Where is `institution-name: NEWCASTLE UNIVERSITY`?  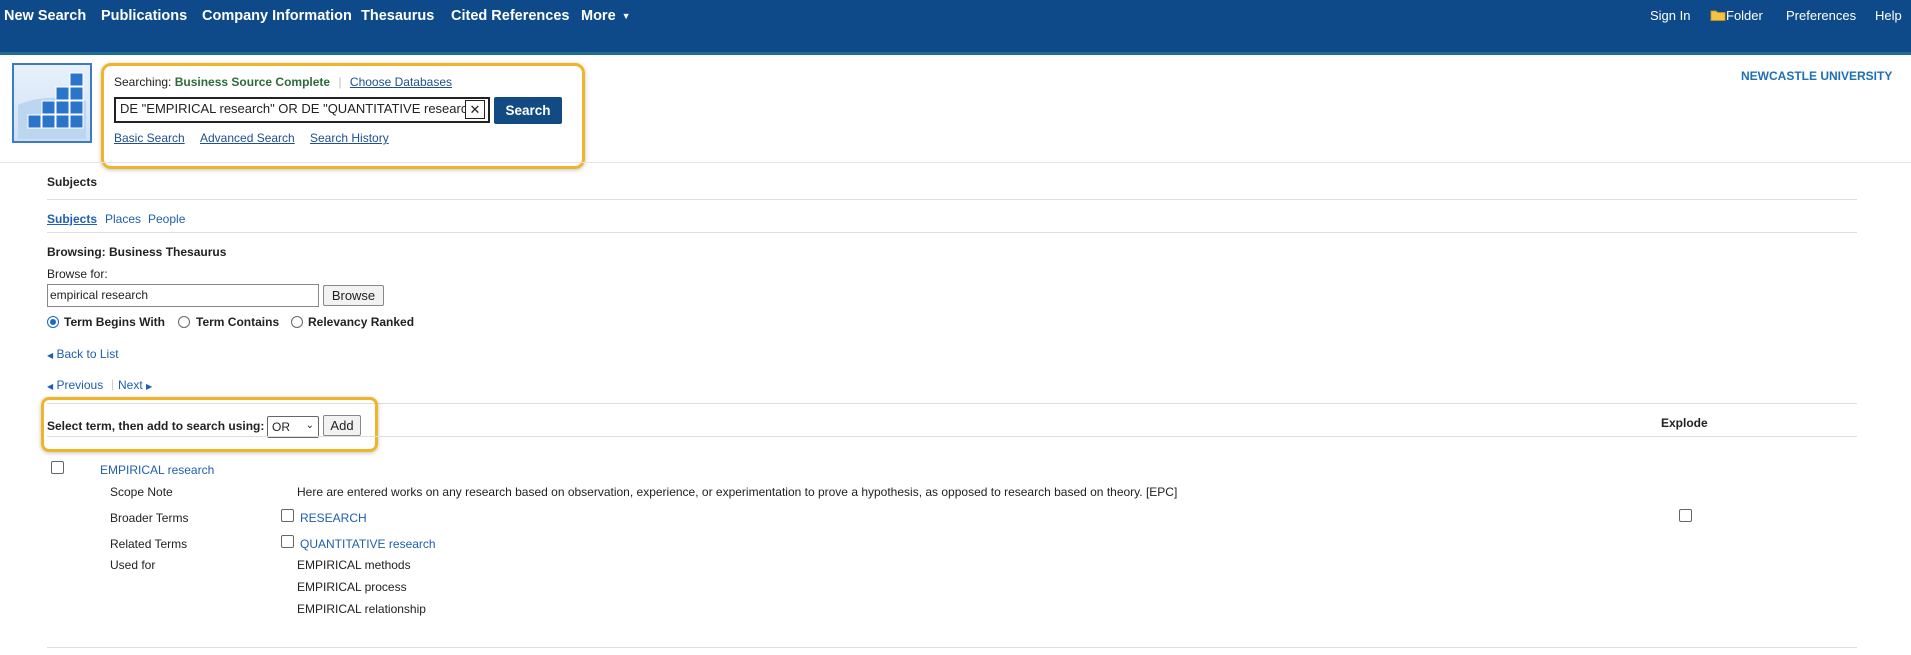
institution-name: NEWCASTLE UNIVERSITY is located at coordinates (1817, 76).